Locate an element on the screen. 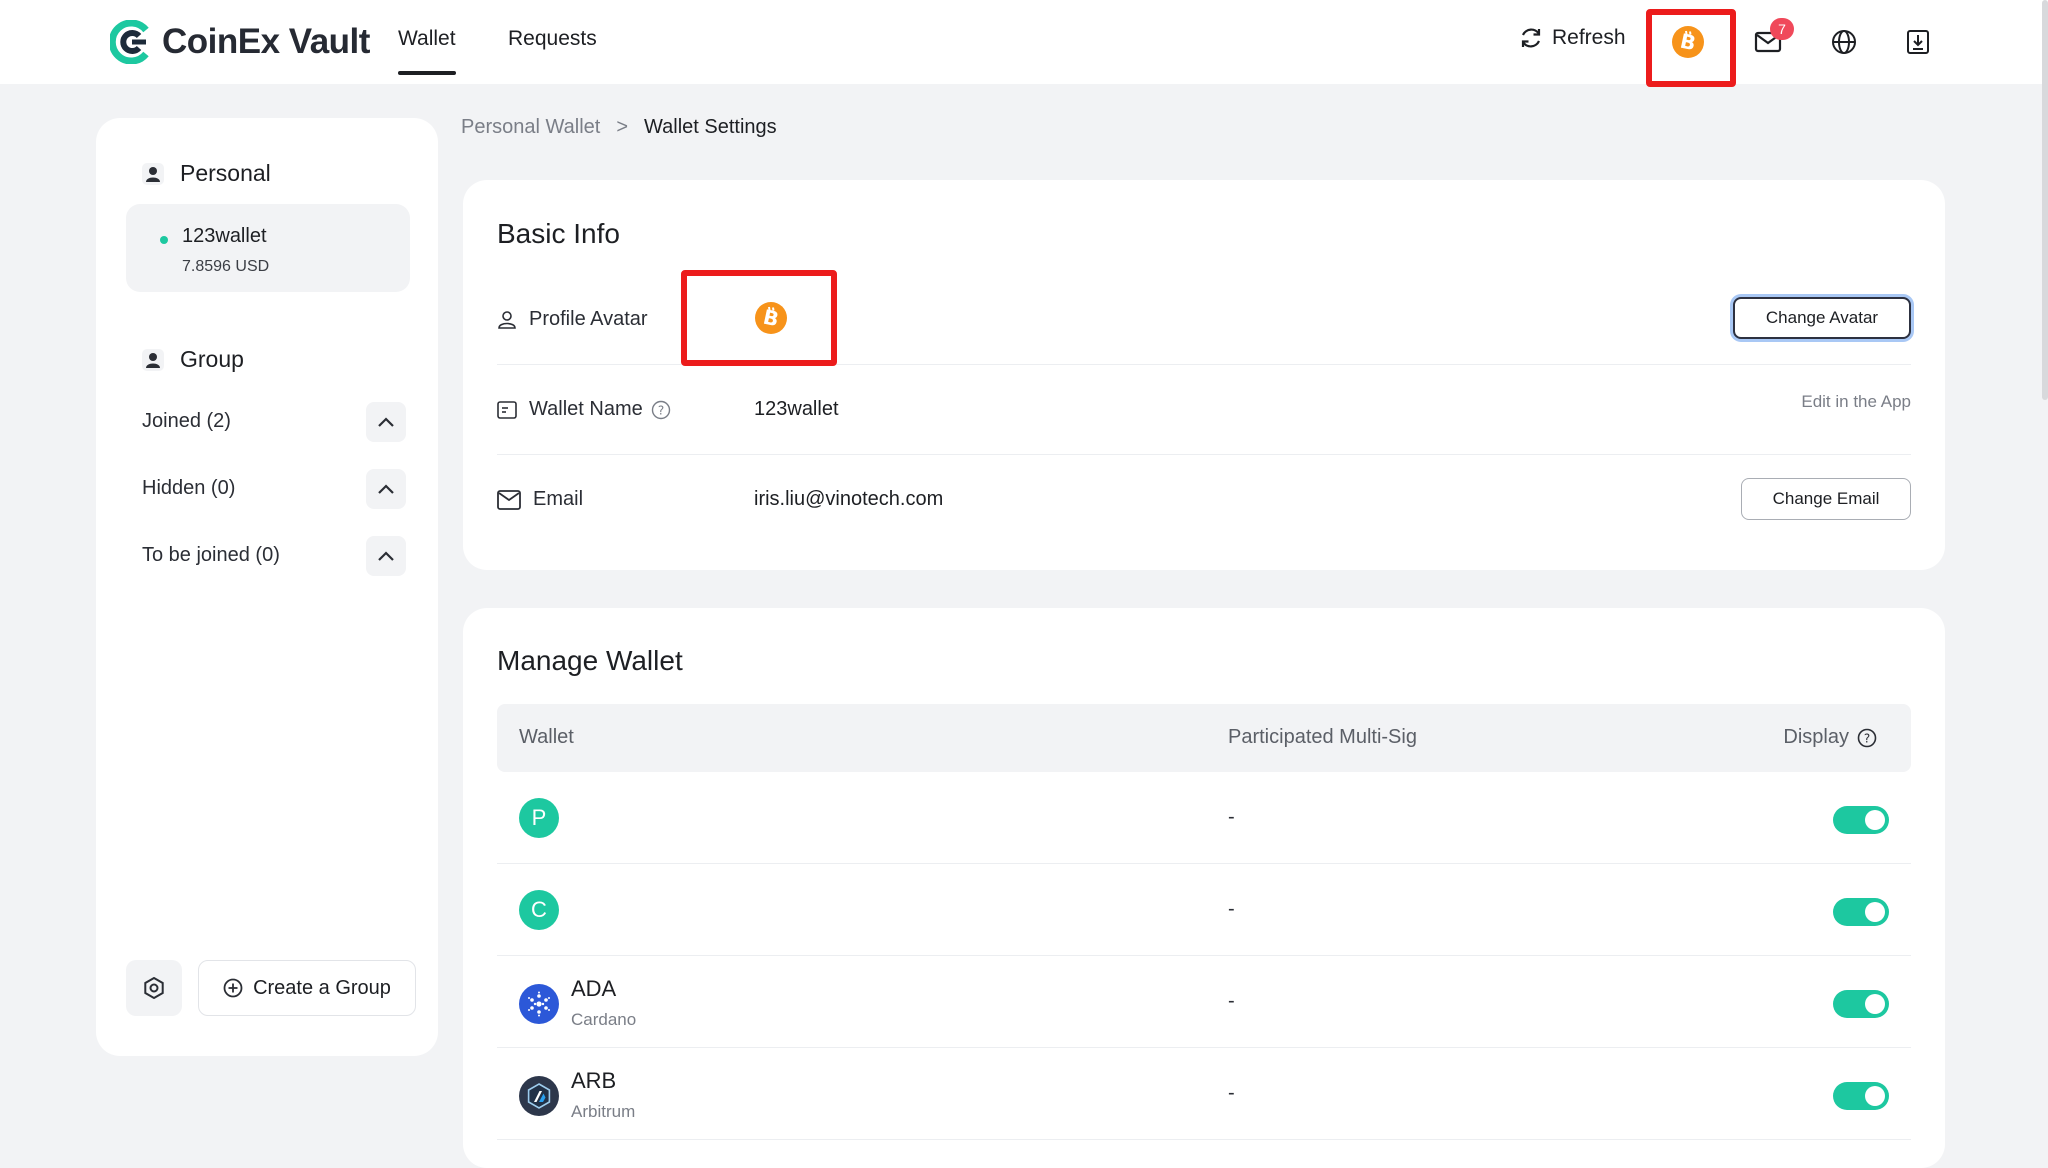 This screenshot has width=2048, height=1168. wallet-balance: 7.8596 USD is located at coordinates (226, 266).